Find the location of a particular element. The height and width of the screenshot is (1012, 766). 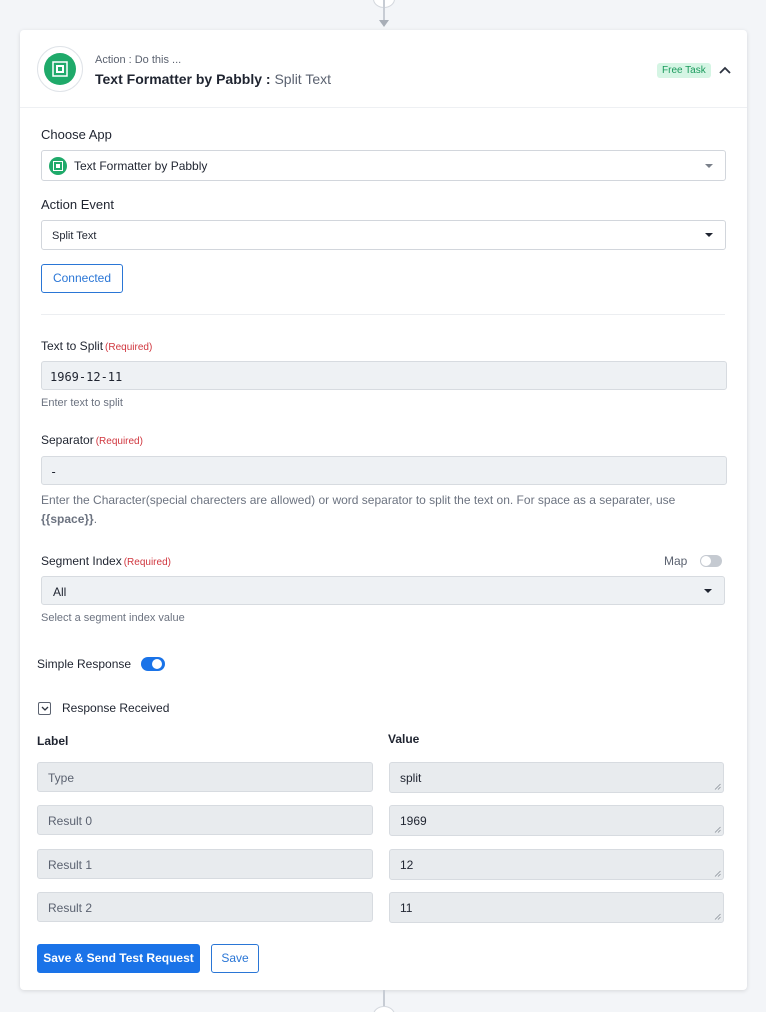

text-to-split-label-text: Text to Split is located at coordinates (72, 346).